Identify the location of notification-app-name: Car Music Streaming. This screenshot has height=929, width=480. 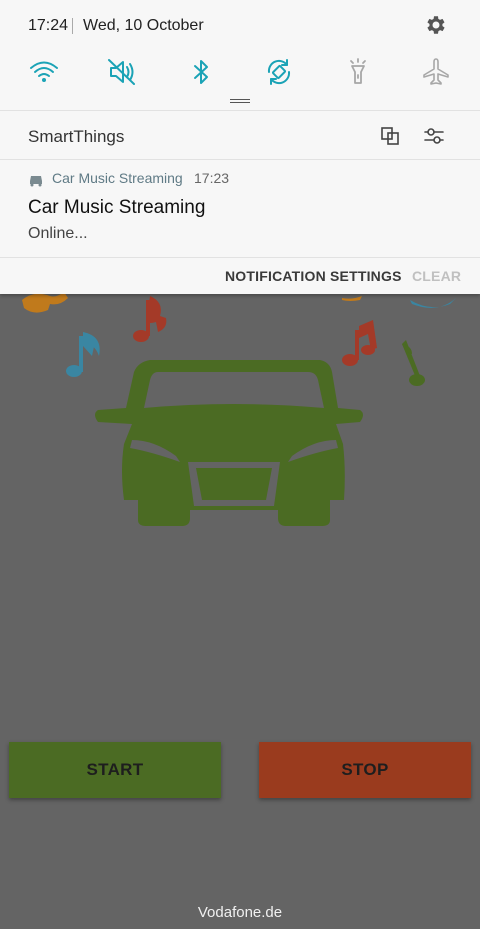
(117, 178).